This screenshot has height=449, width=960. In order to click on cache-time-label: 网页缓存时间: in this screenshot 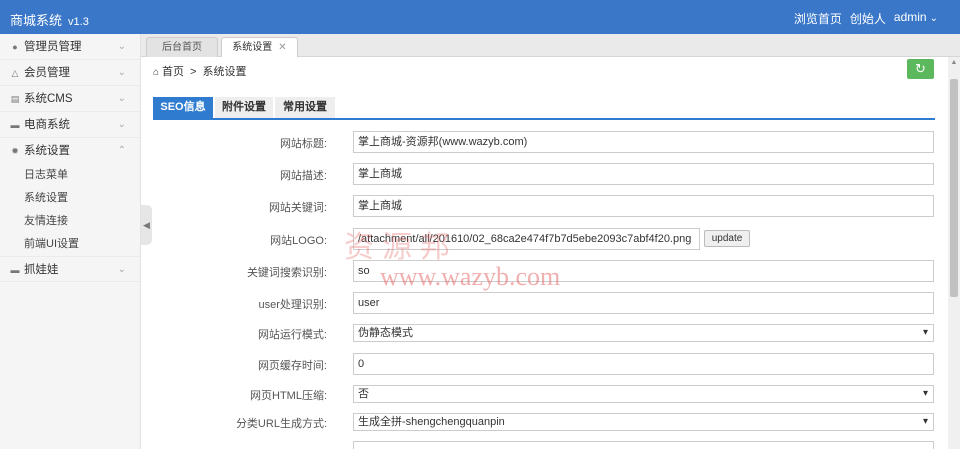, I will do `click(292, 366)`.